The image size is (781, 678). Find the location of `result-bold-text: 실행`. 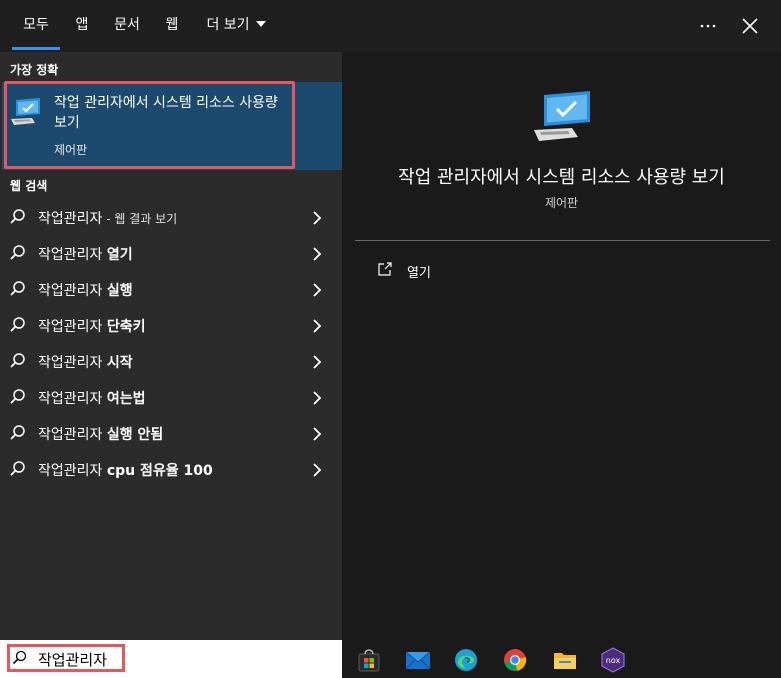

result-bold-text: 실행 is located at coordinates (119, 291).